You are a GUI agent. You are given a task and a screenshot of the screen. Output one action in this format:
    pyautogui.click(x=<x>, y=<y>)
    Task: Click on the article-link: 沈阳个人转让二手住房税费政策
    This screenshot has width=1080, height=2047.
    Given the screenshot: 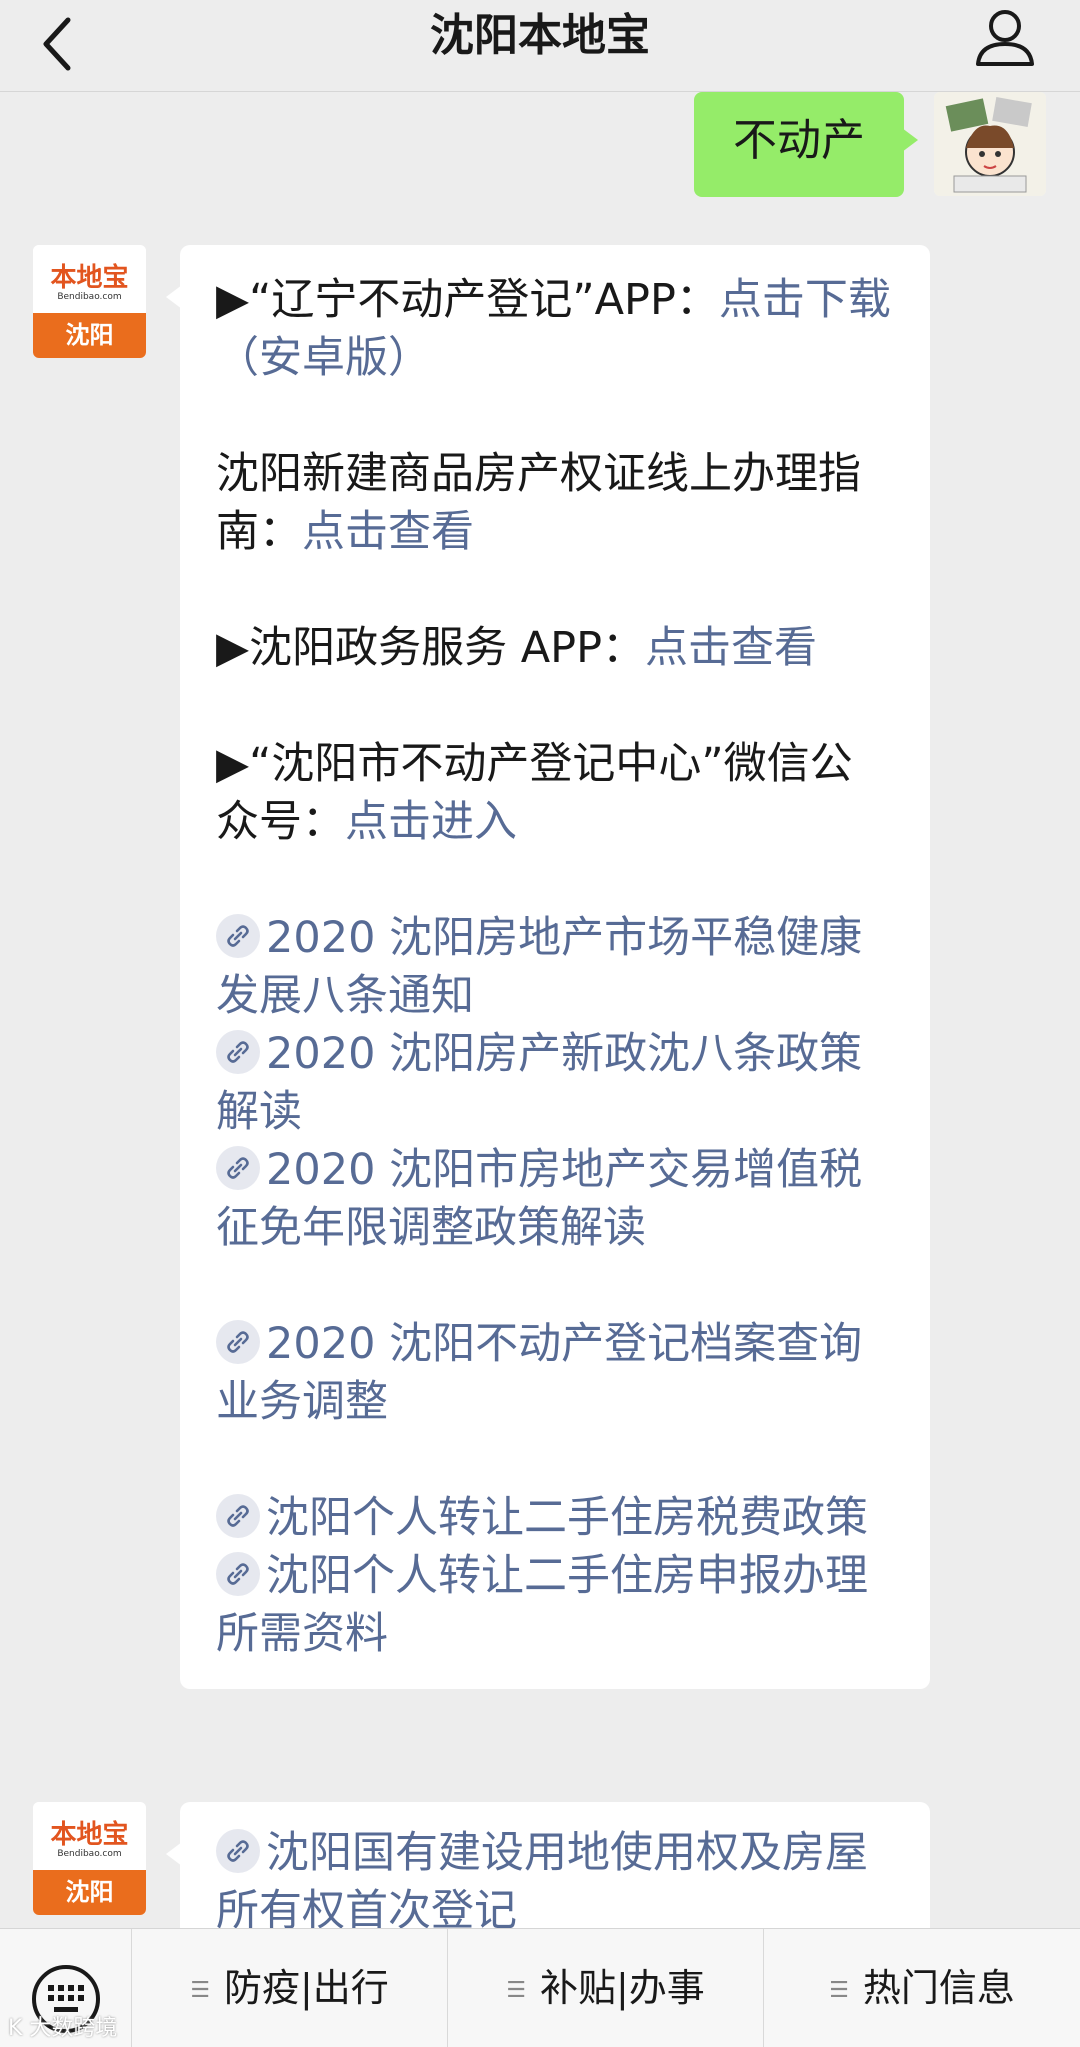 What is the action you would take?
    pyautogui.click(x=555, y=1518)
    